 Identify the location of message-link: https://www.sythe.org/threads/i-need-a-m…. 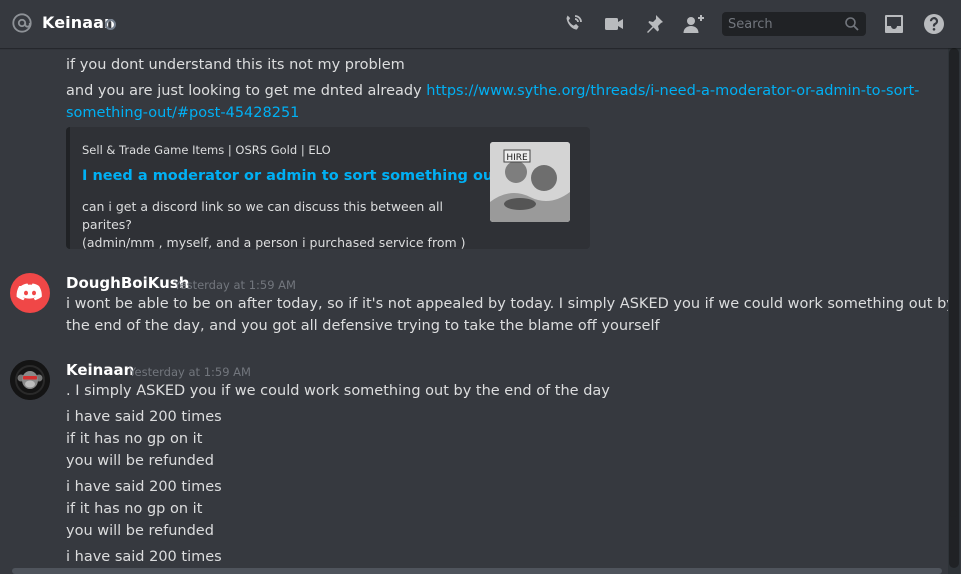
(672, 91).